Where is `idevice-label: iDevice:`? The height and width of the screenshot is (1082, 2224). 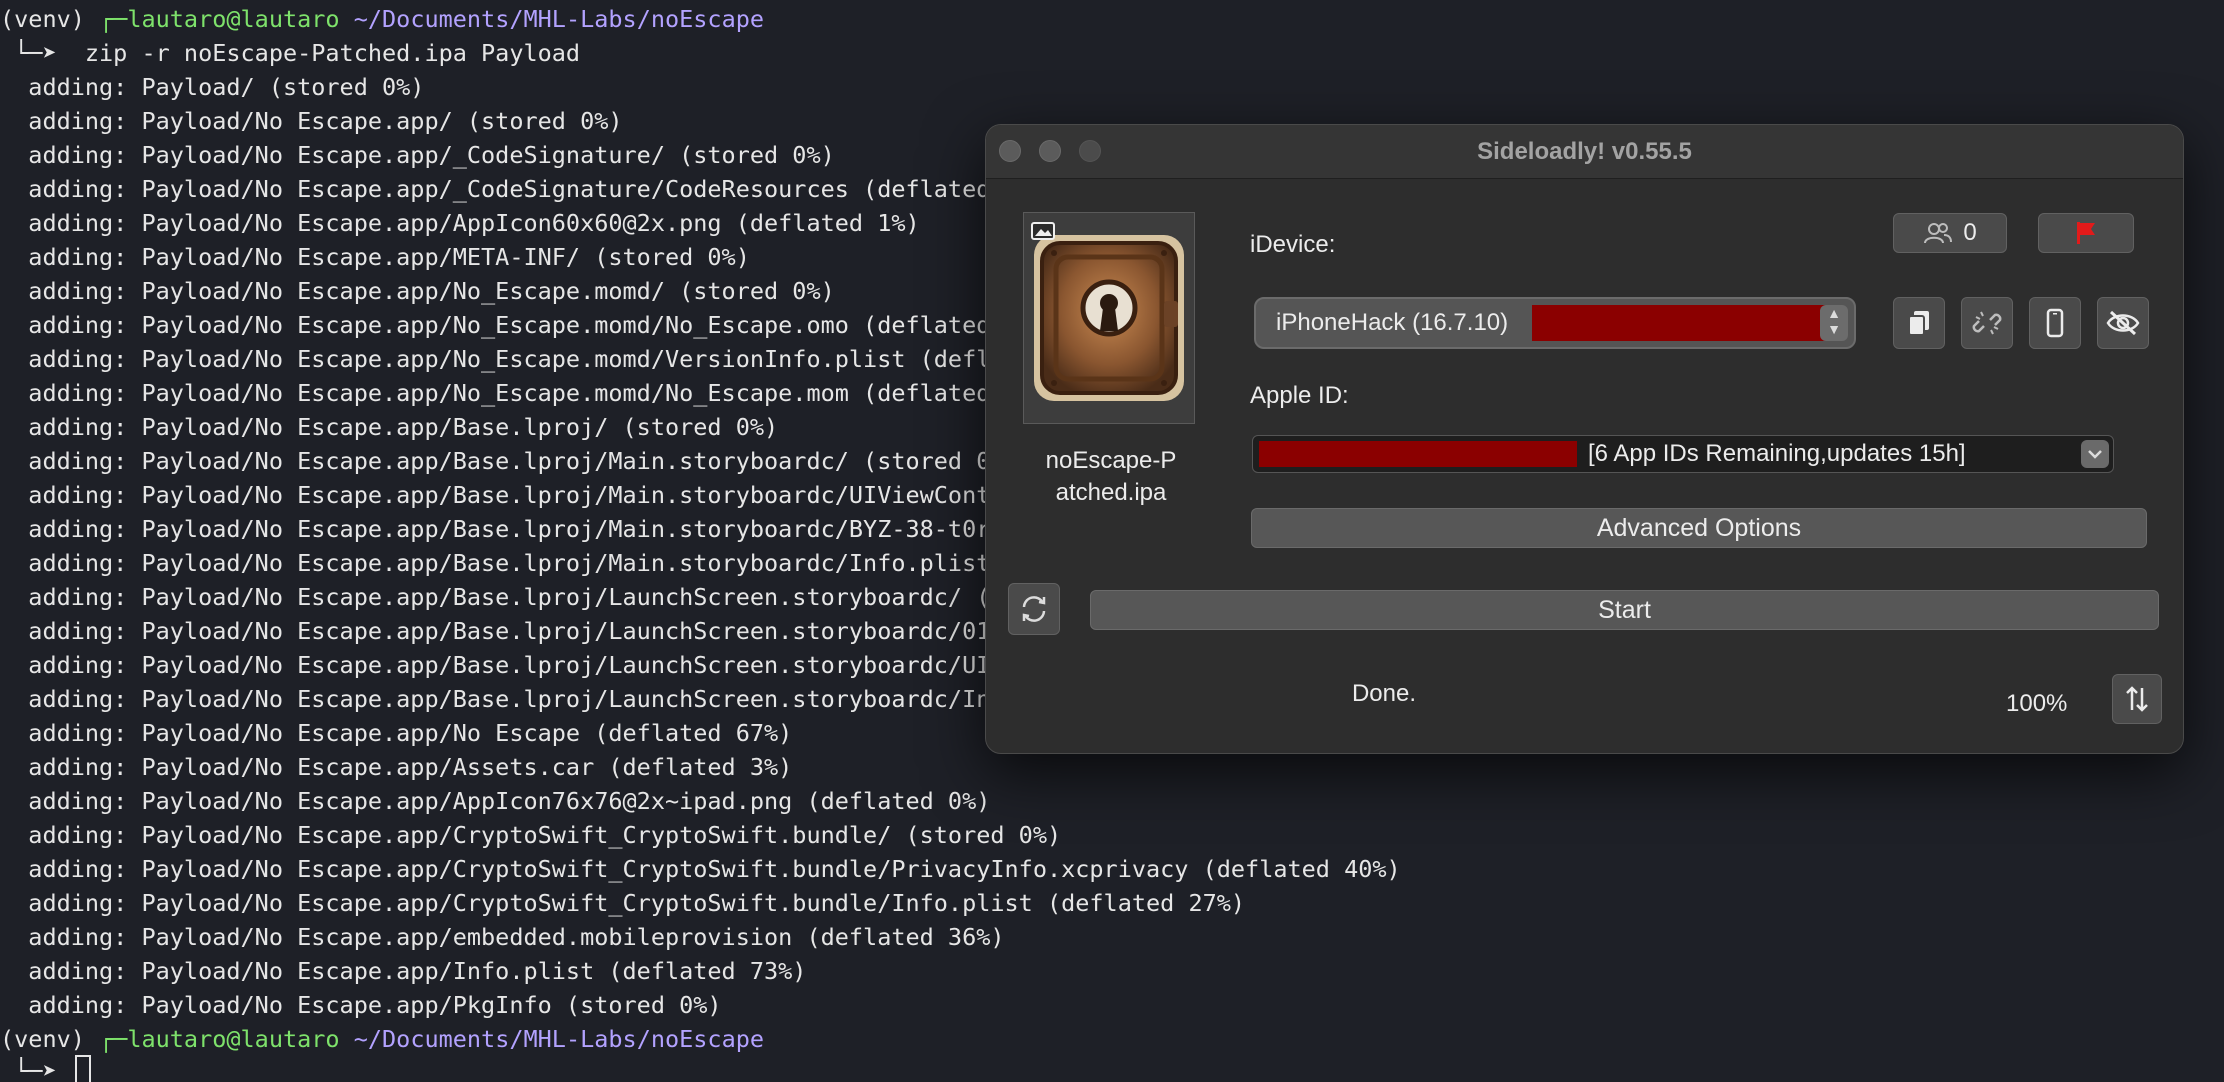
idevice-label: iDevice: is located at coordinates (1293, 244).